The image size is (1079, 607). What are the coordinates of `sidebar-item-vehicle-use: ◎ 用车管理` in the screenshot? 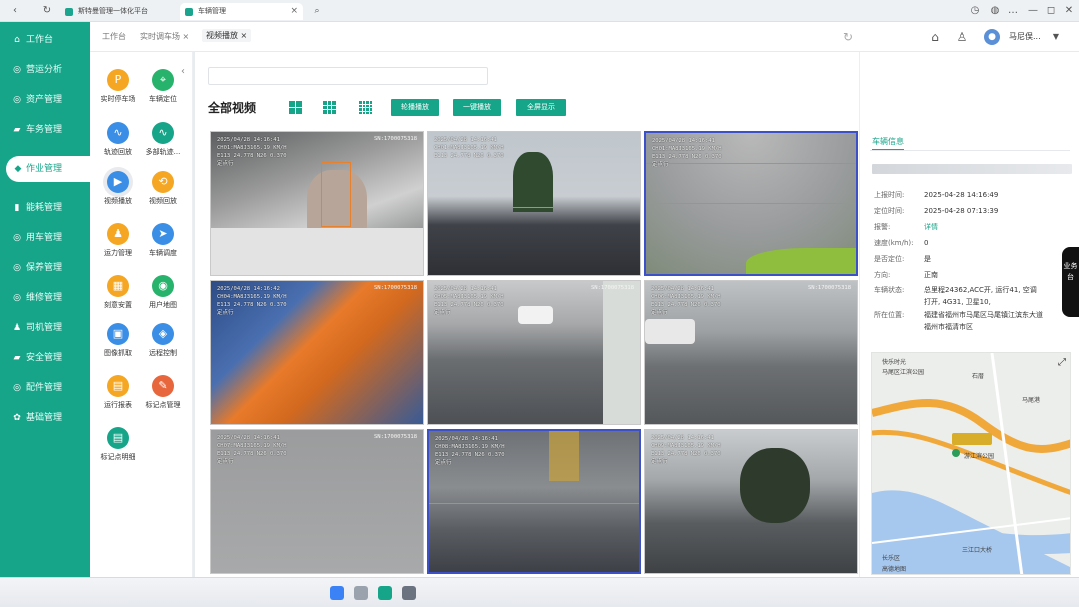 It's located at (45, 238).